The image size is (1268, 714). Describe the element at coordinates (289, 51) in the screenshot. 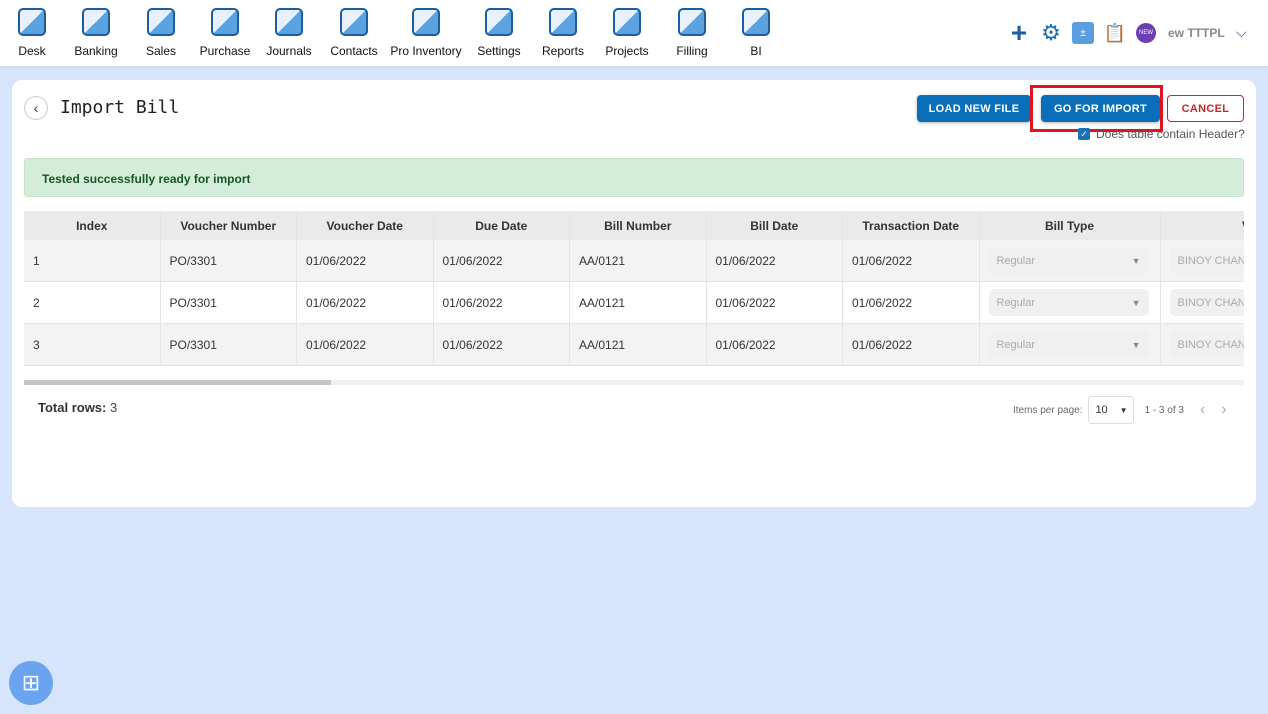

I see `nav-label: Journals` at that location.